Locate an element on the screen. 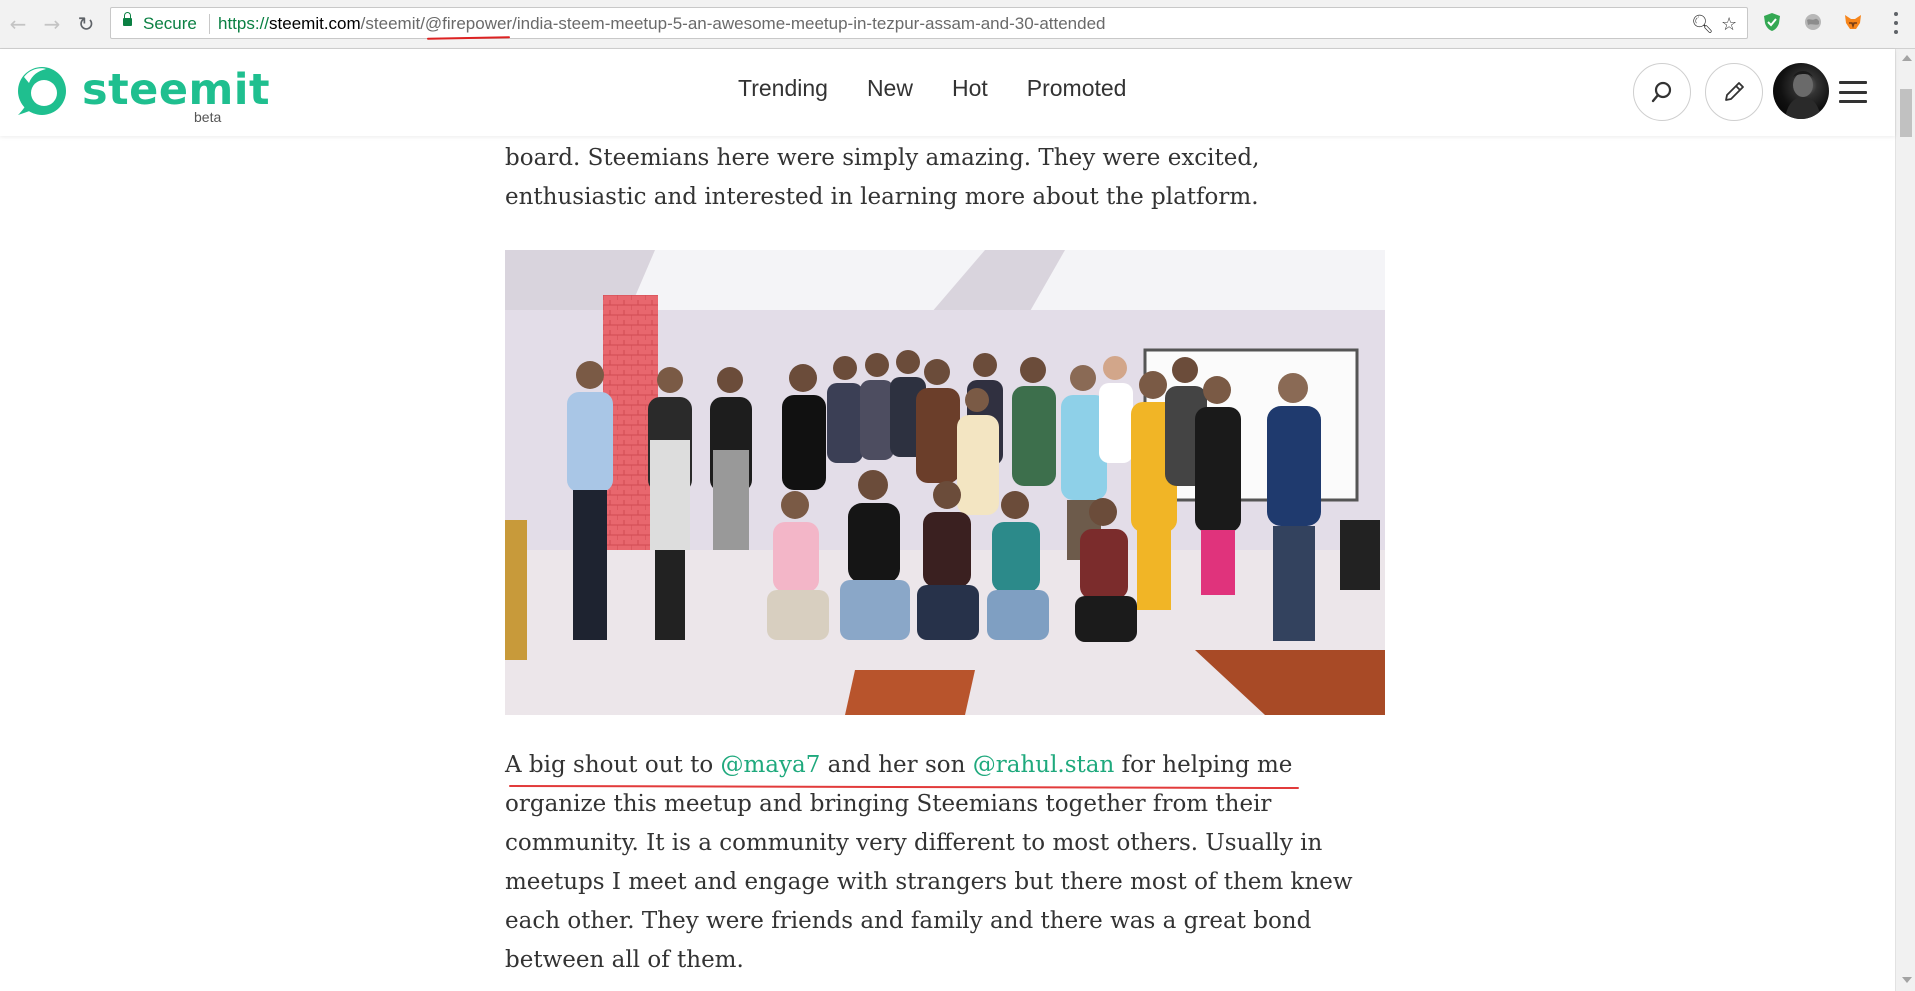  pencil-icon is located at coordinates (1734, 91).